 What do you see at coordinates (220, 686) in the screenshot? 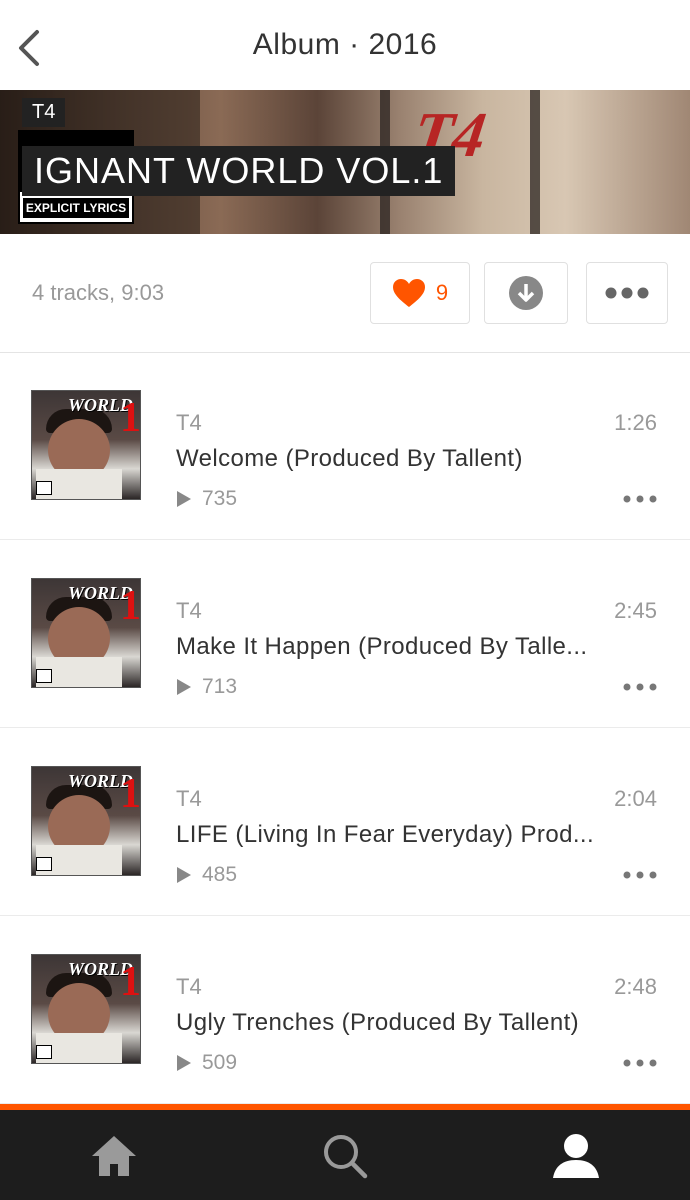
I see `play-count-value: 713` at bounding box center [220, 686].